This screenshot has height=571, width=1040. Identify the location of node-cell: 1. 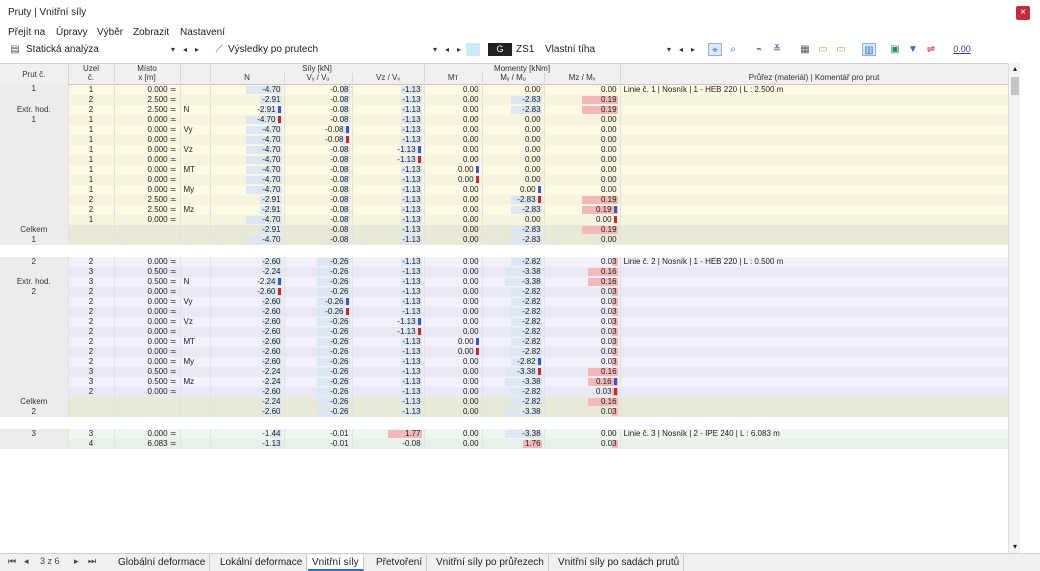
(91, 89).